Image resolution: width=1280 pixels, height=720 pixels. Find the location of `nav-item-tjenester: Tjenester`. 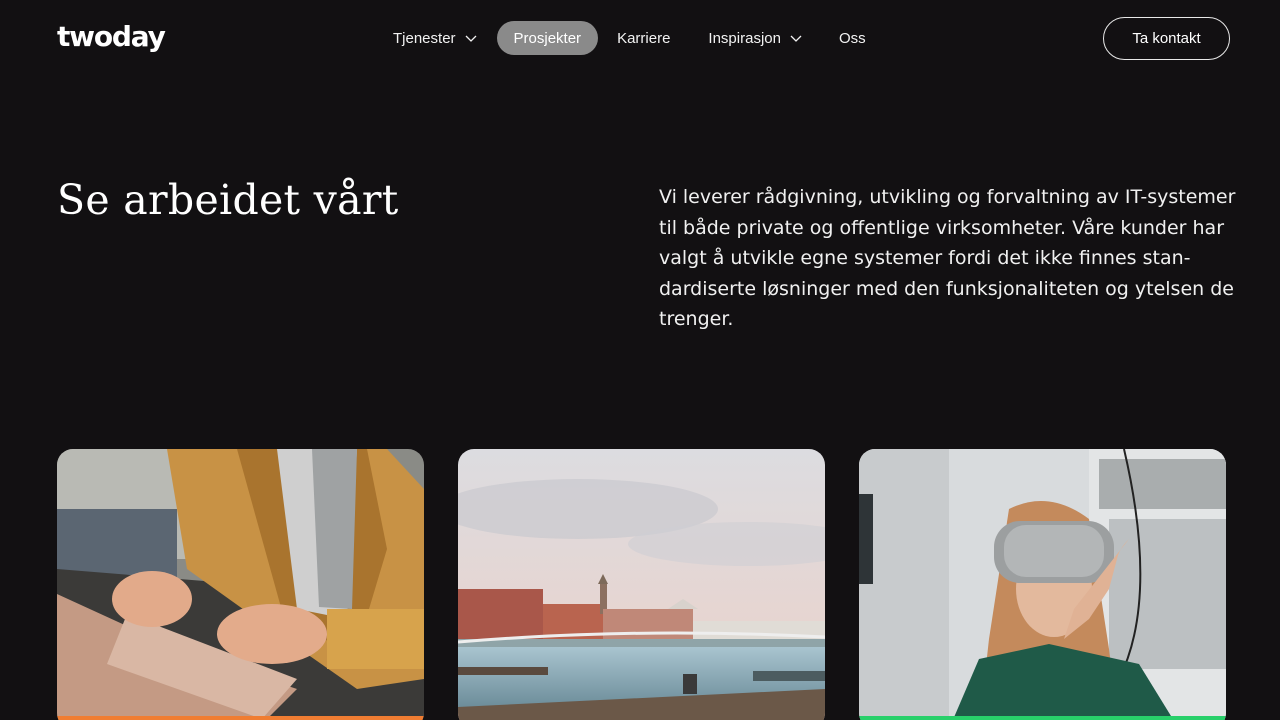

nav-item-tjenester: Tjenester is located at coordinates (435, 38).